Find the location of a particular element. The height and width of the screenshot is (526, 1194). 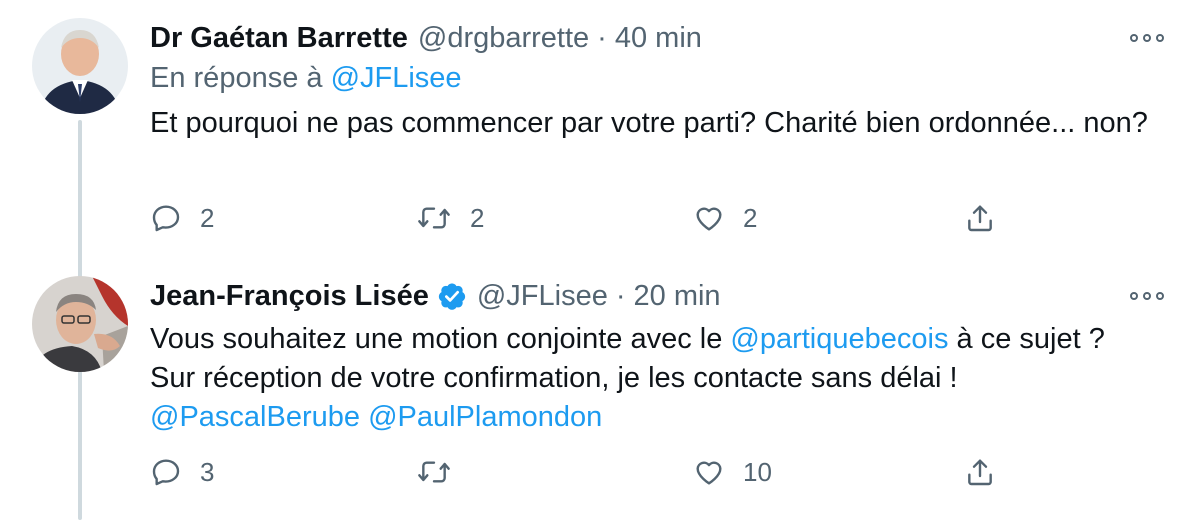

retweet-button is located at coordinates (443, 472).